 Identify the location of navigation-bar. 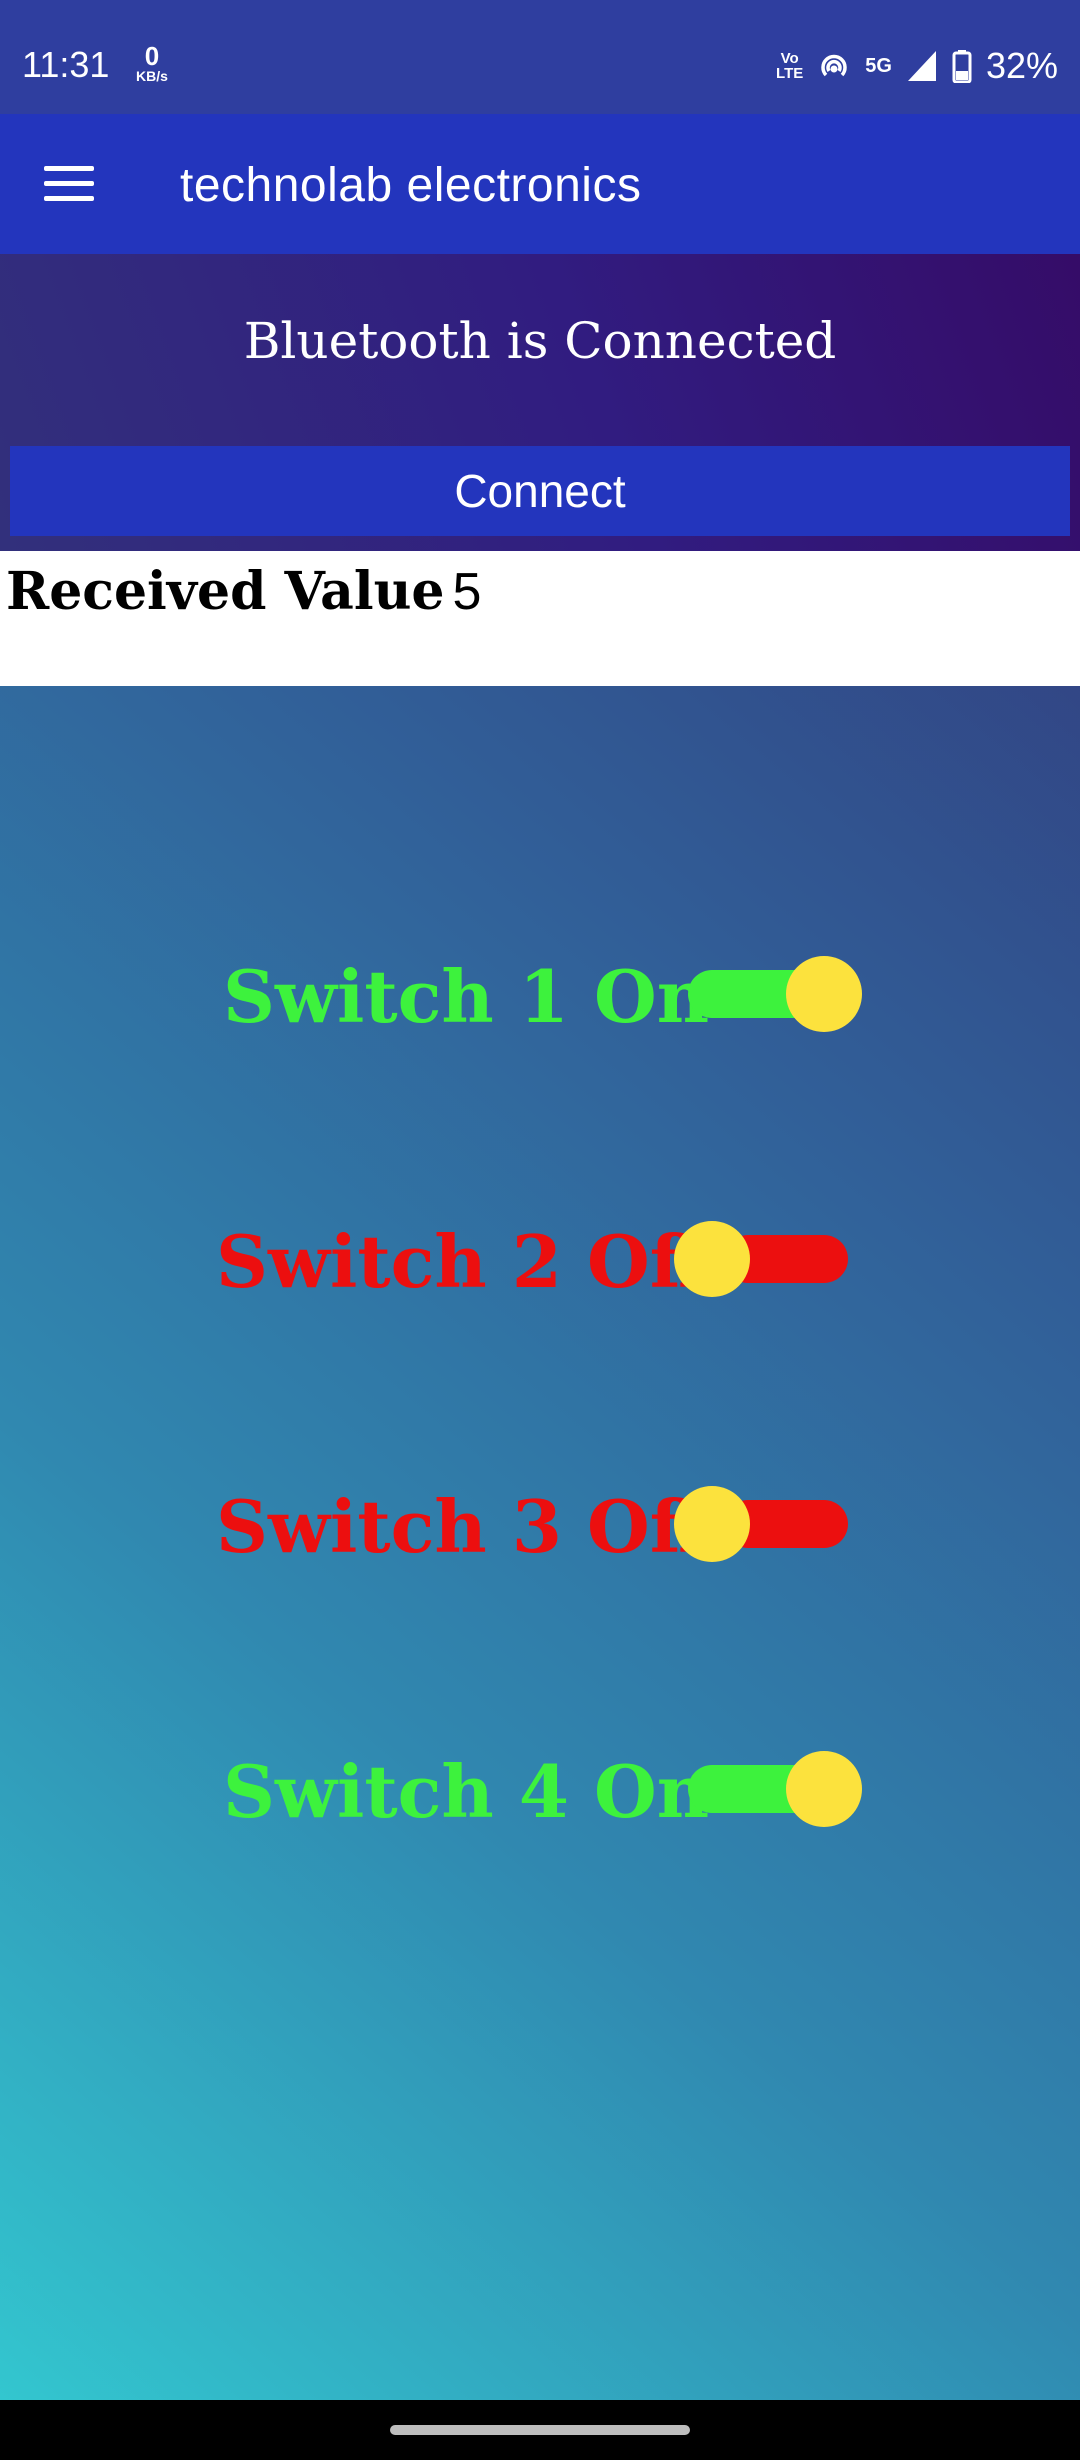
(540, 2430).